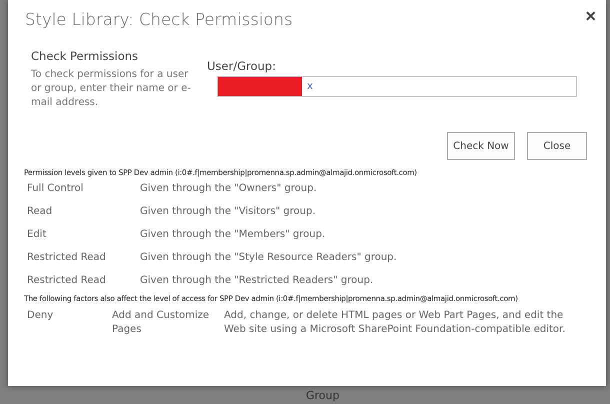 The image size is (610, 404). I want to click on permission-source: Given through the "Restricted Readers" group., so click(257, 280).